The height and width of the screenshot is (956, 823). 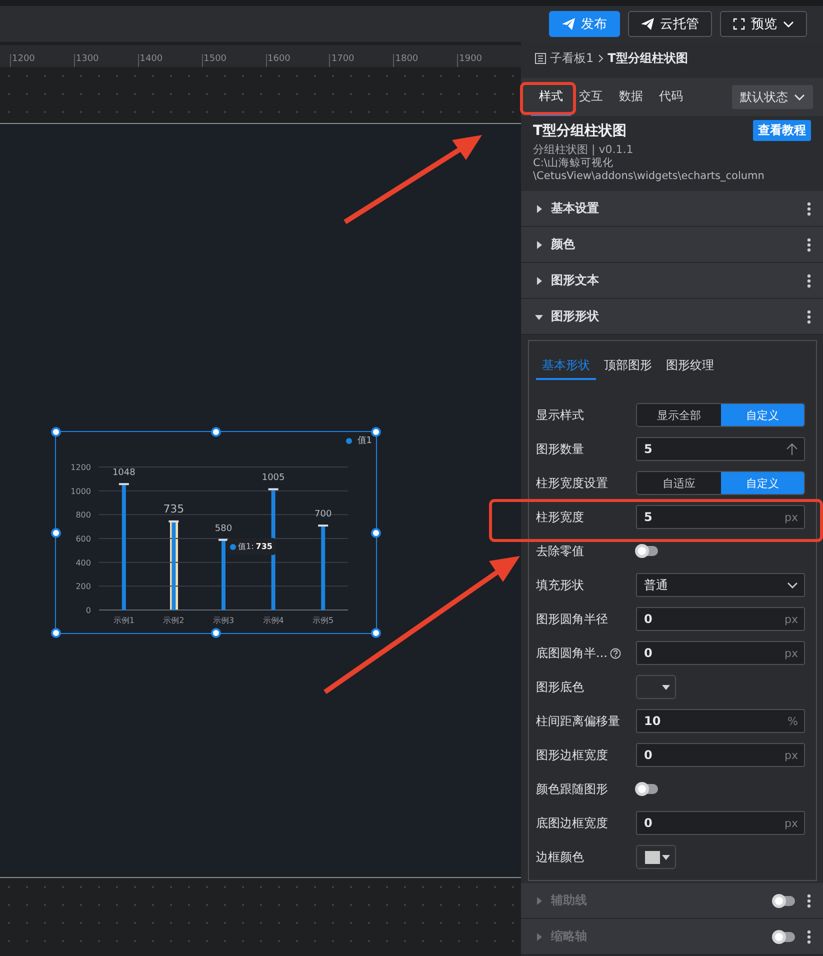 What do you see at coordinates (772, 97) in the screenshot?
I see `state-select: 默认状态` at bounding box center [772, 97].